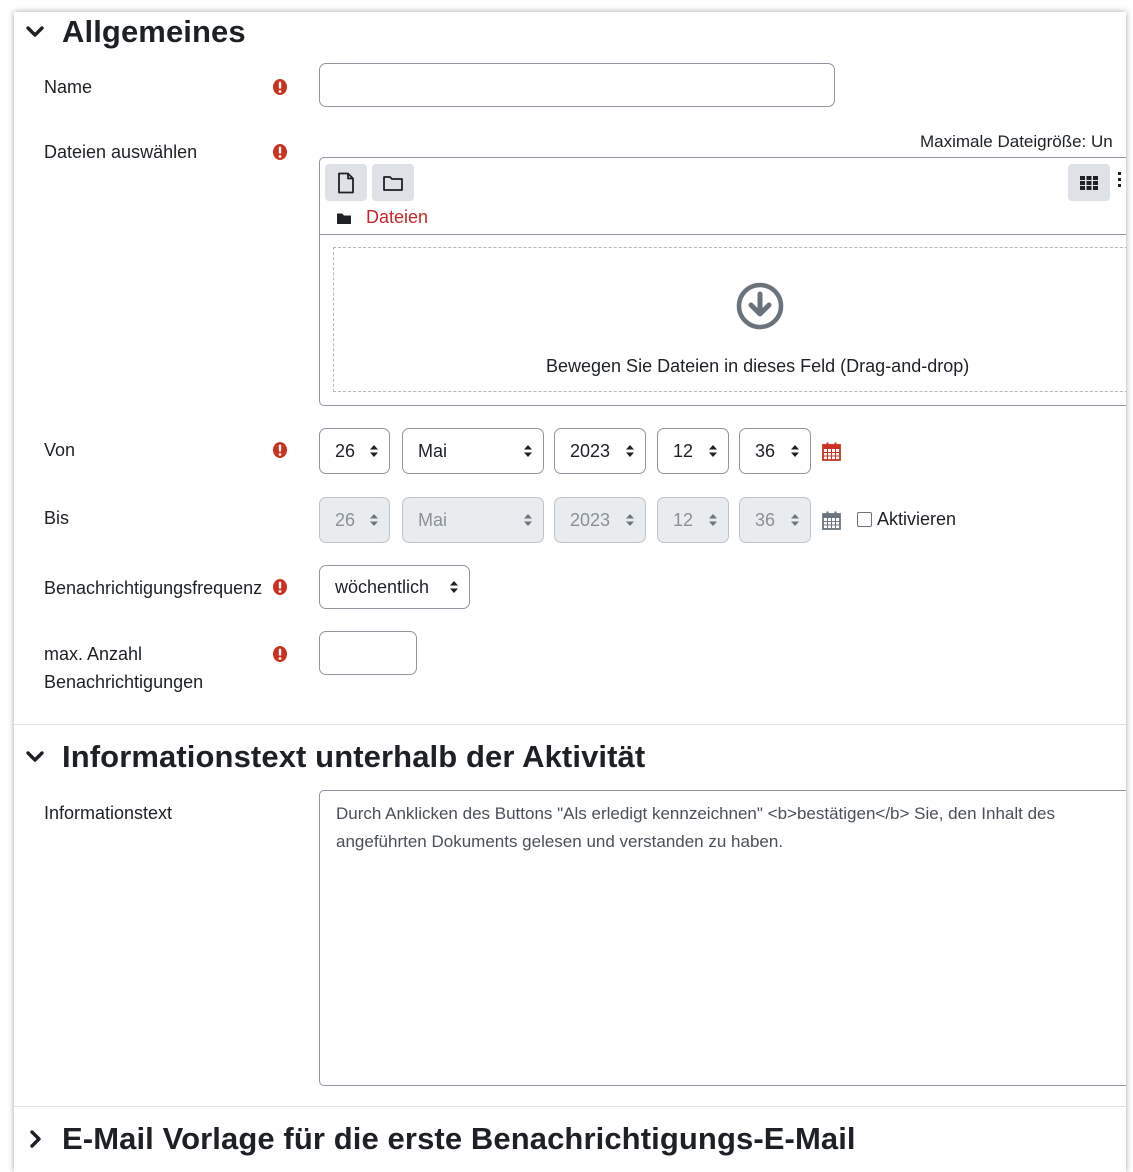  Describe the element at coordinates (760, 306) in the screenshot. I see `arrow-circle-down-icon` at that location.